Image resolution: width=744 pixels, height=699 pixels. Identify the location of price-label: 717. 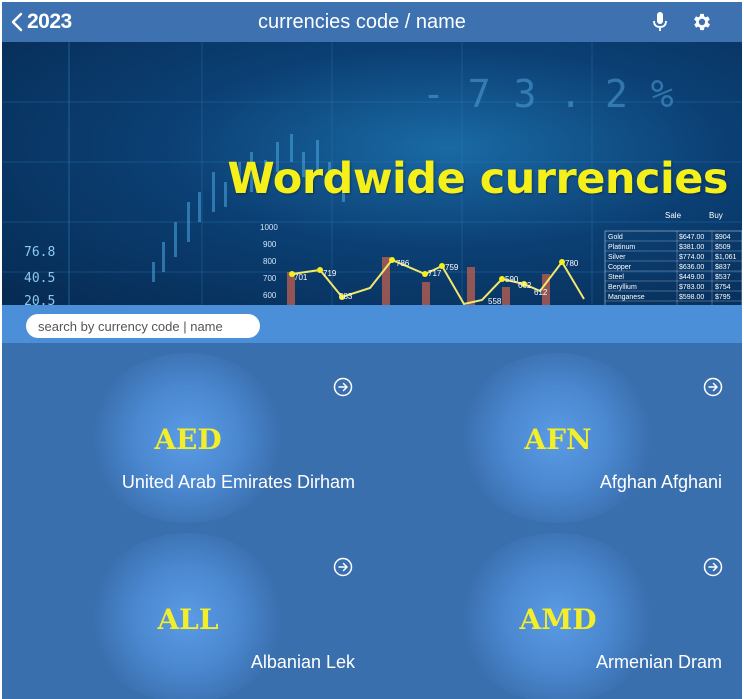
(435, 273).